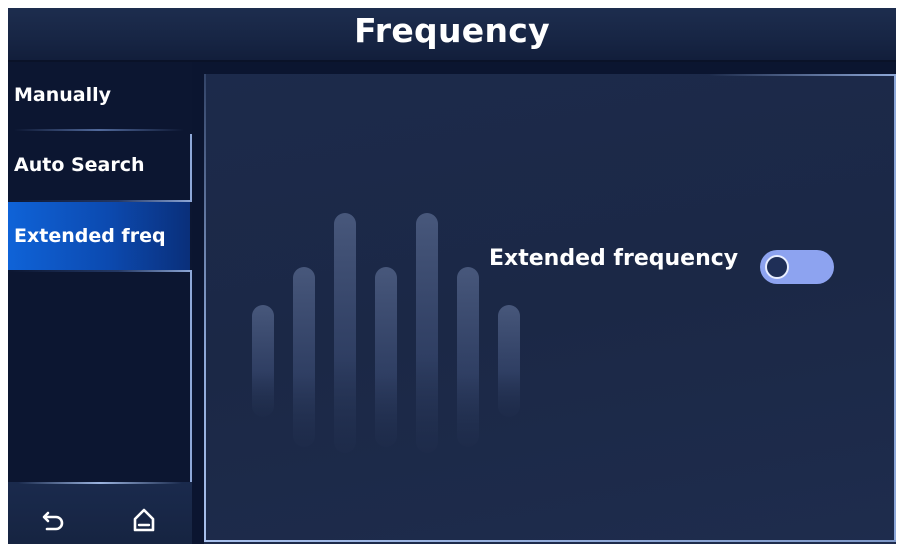 The width and height of the screenshot is (904, 548). What do you see at coordinates (614, 258) in the screenshot?
I see `extended-frequency-label: Extended frequency` at bounding box center [614, 258].